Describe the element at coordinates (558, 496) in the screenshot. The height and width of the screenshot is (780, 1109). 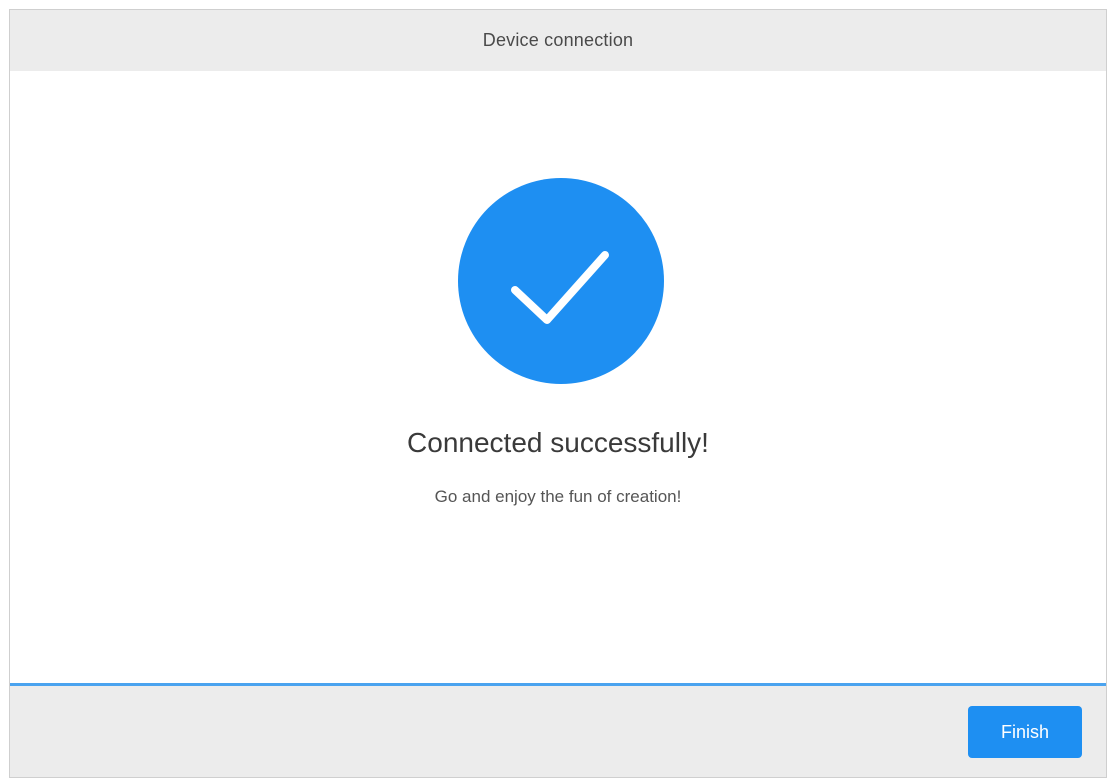
I see `success-message: Go and enjoy the fun of creation!` at that location.